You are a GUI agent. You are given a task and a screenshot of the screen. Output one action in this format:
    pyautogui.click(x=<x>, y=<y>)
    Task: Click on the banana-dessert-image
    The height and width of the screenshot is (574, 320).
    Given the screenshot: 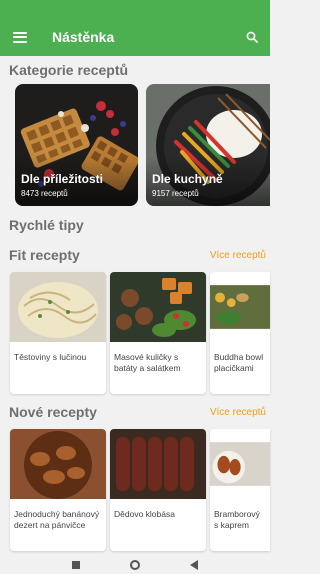 What is the action you would take?
    pyautogui.click(x=58, y=464)
    